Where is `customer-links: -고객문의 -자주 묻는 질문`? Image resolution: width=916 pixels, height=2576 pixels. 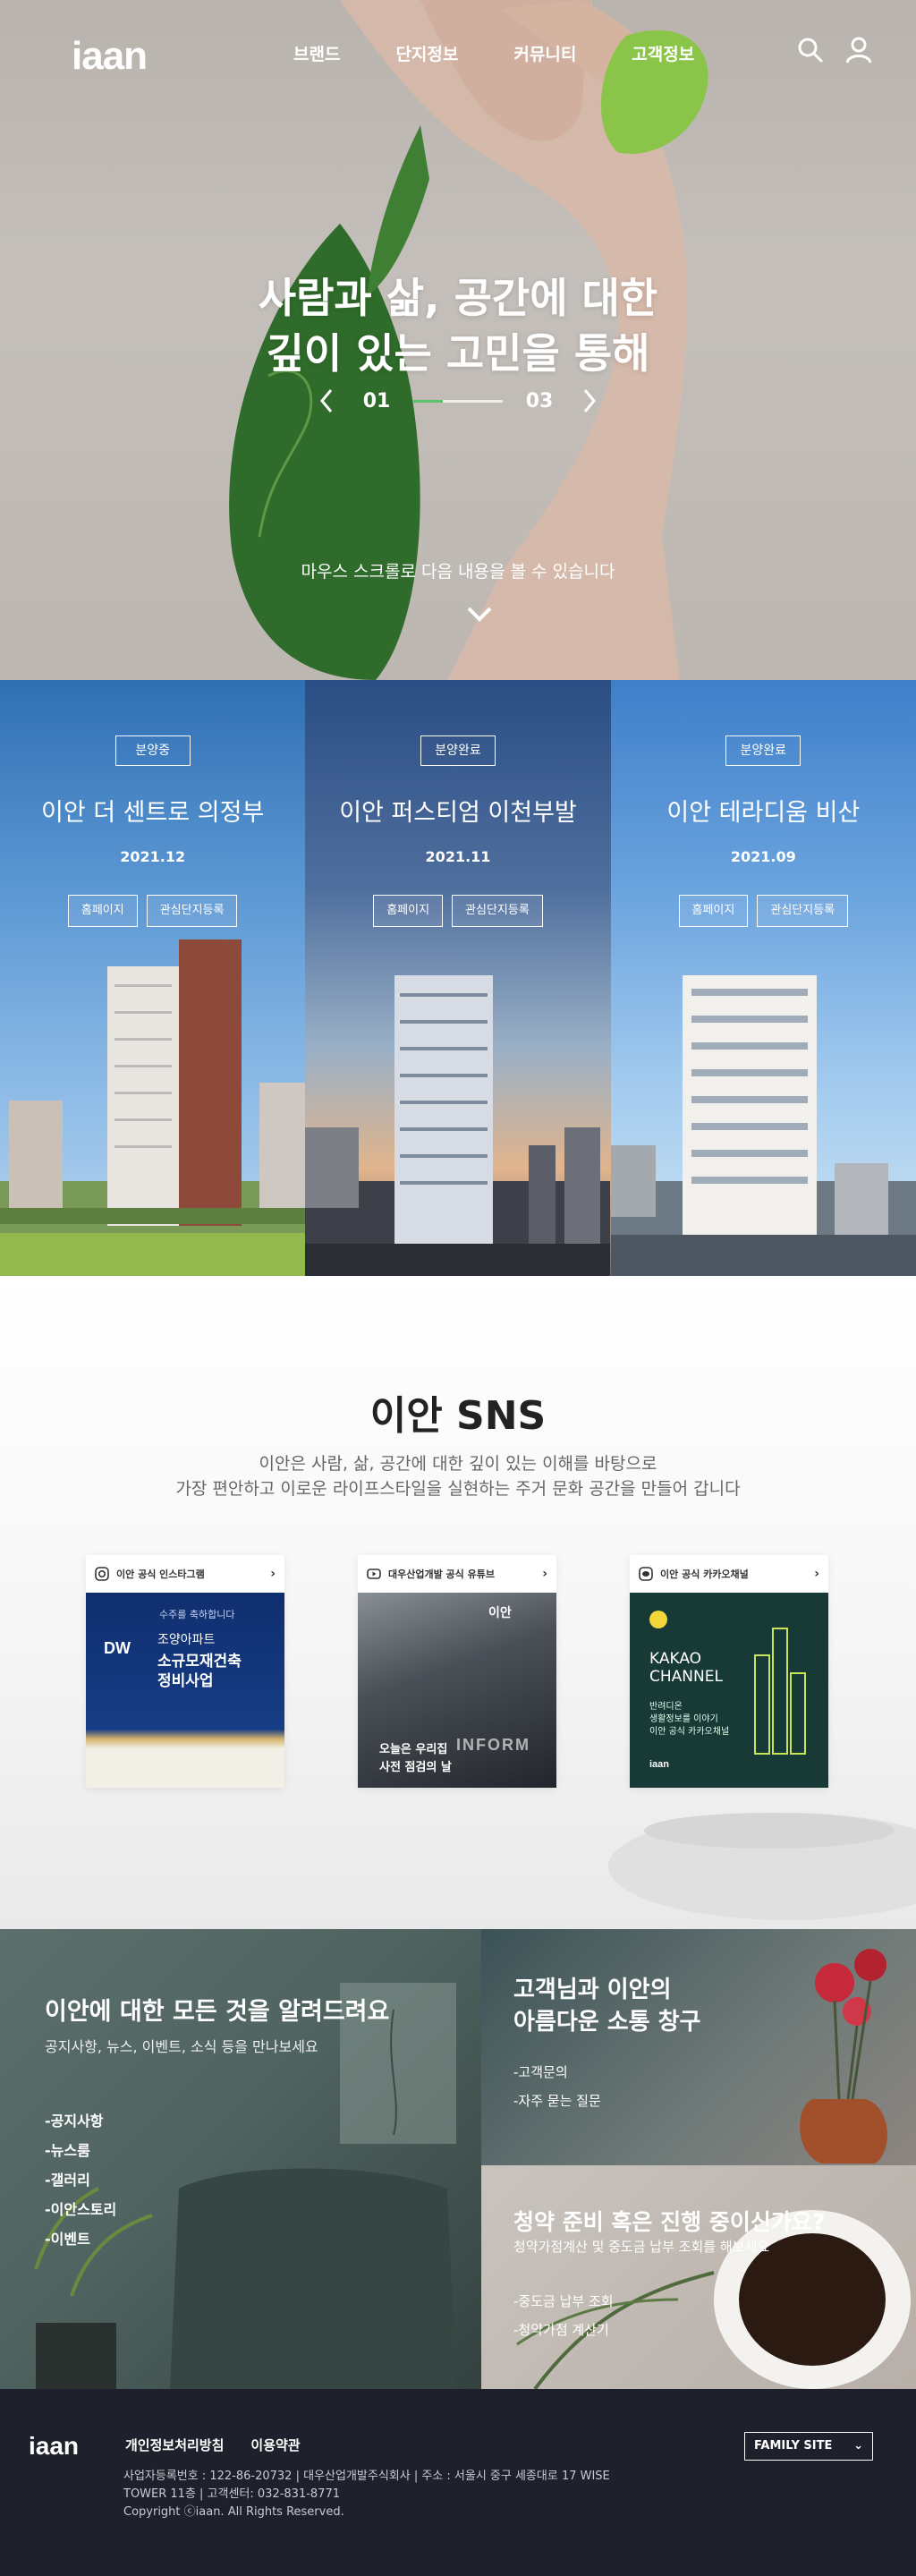
customer-links: -고객문의 -자주 묻는 질문 is located at coordinates (557, 2086).